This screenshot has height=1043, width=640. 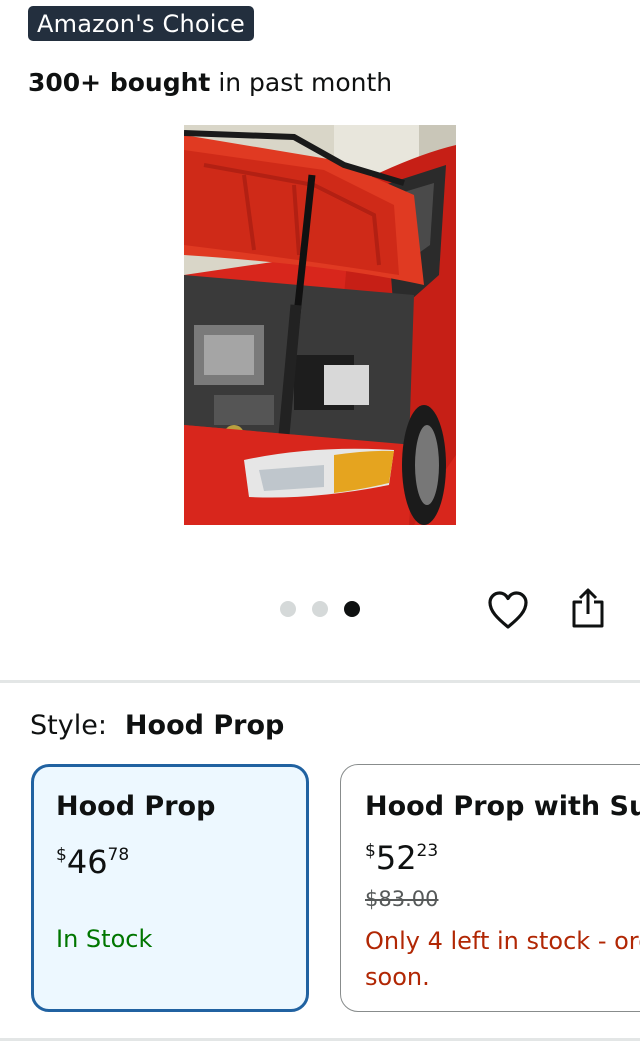 I want to click on heart-icon, so click(x=508, y=610).